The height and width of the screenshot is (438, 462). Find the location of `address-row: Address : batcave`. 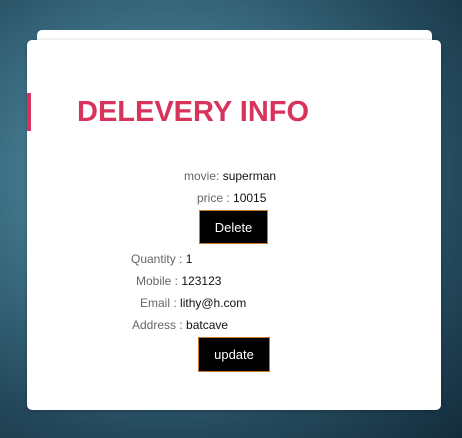

address-row: Address : batcave is located at coordinates (180, 325).